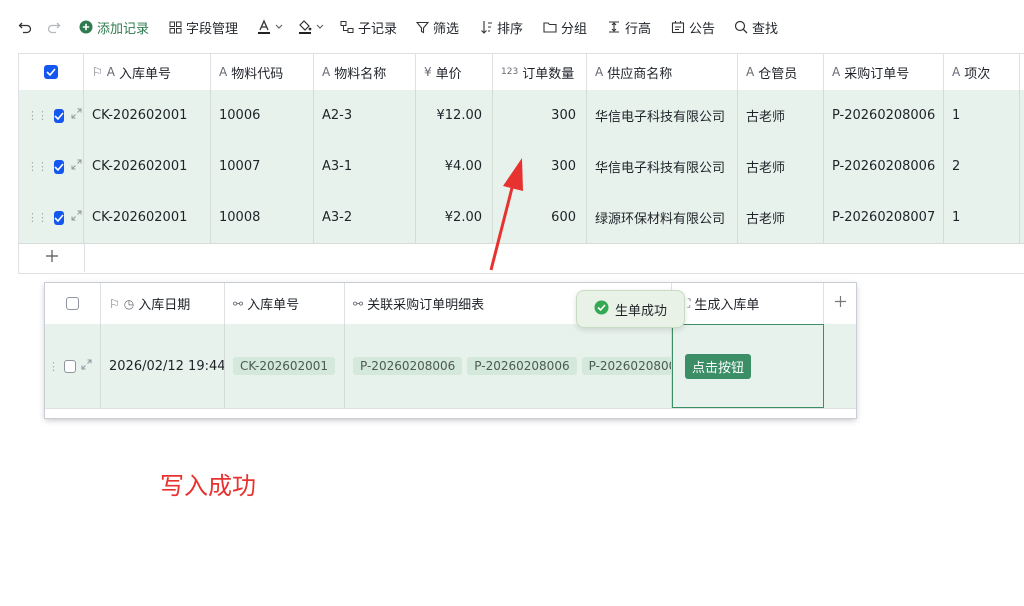 This screenshot has height=606, width=1024. What do you see at coordinates (781, 72) in the screenshot?
I see `column-header: A 仓管员` at bounding box center [781, 72].